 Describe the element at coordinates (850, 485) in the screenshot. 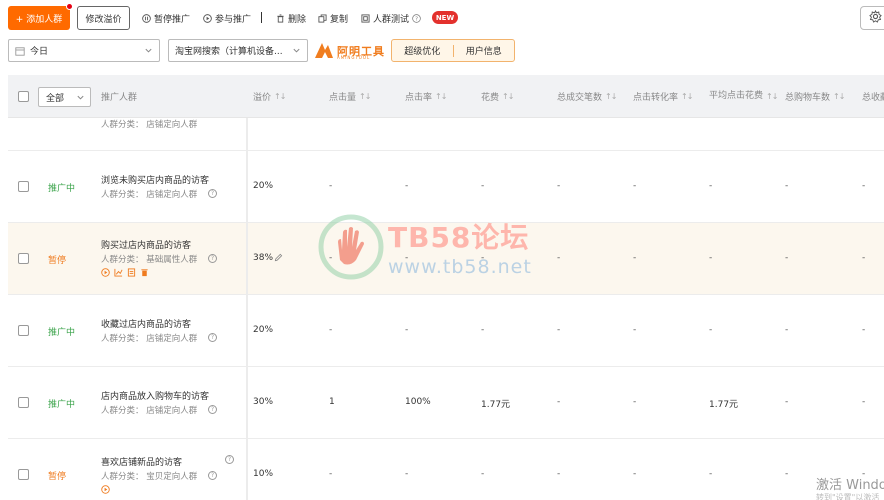

I see `windows-activation-text: 激活 Windo` at that location.